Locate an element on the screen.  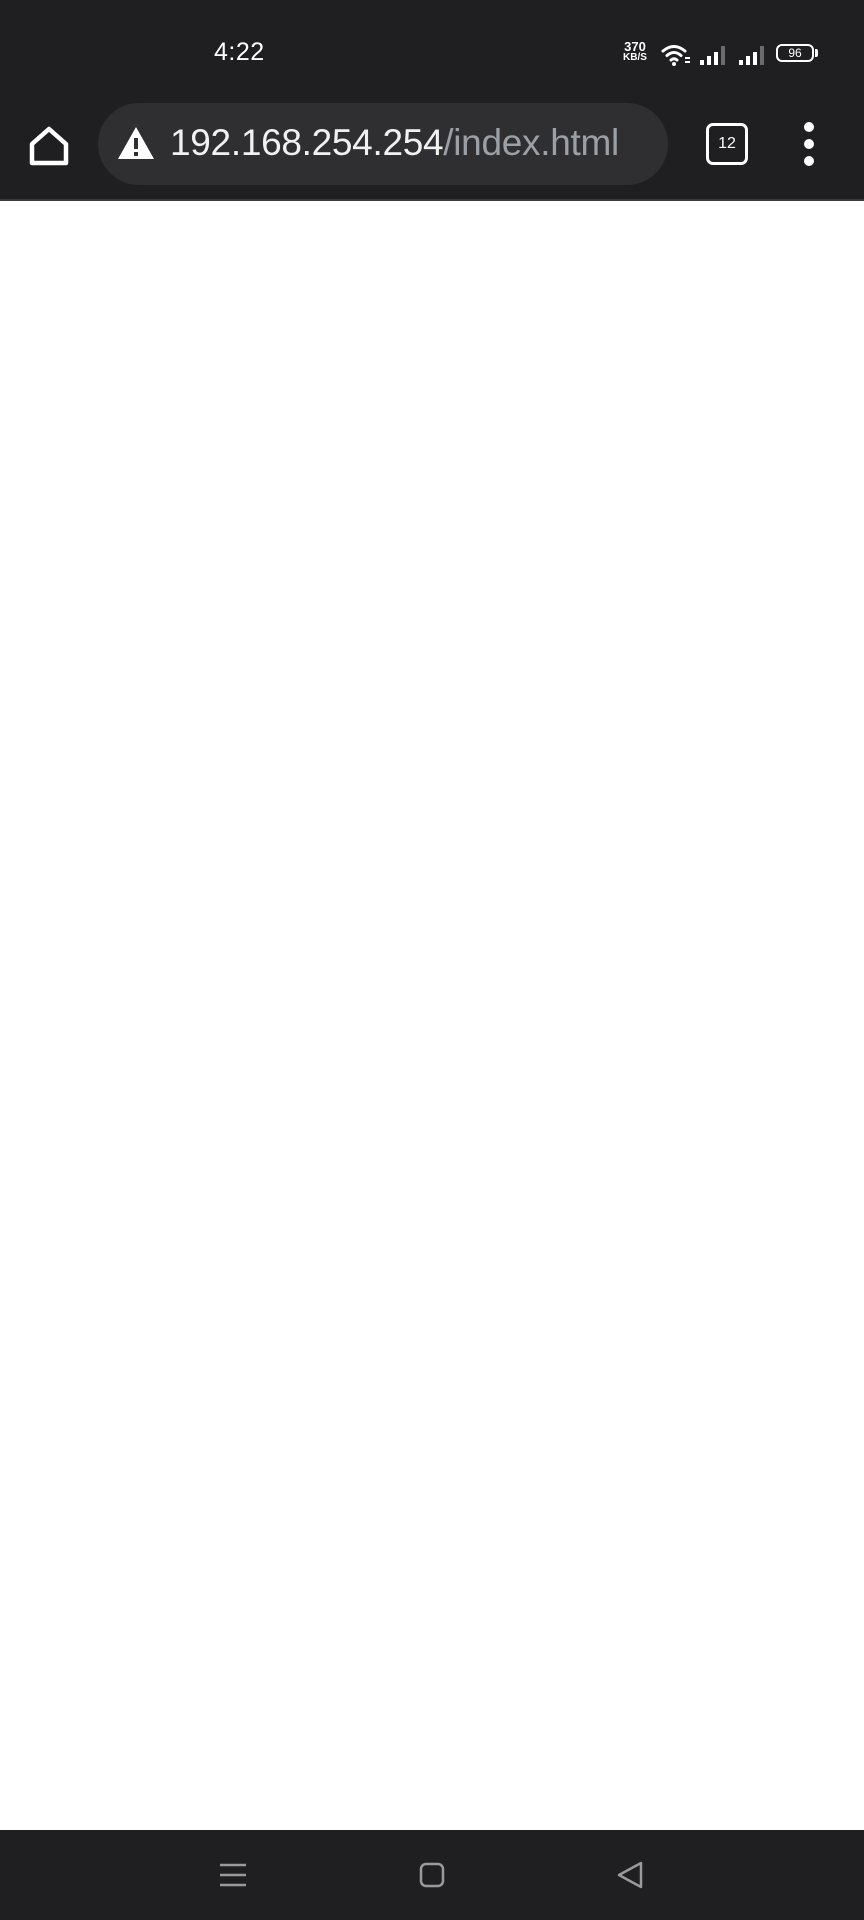
signal-icon-sim2 is located at coordinates (751, 55).